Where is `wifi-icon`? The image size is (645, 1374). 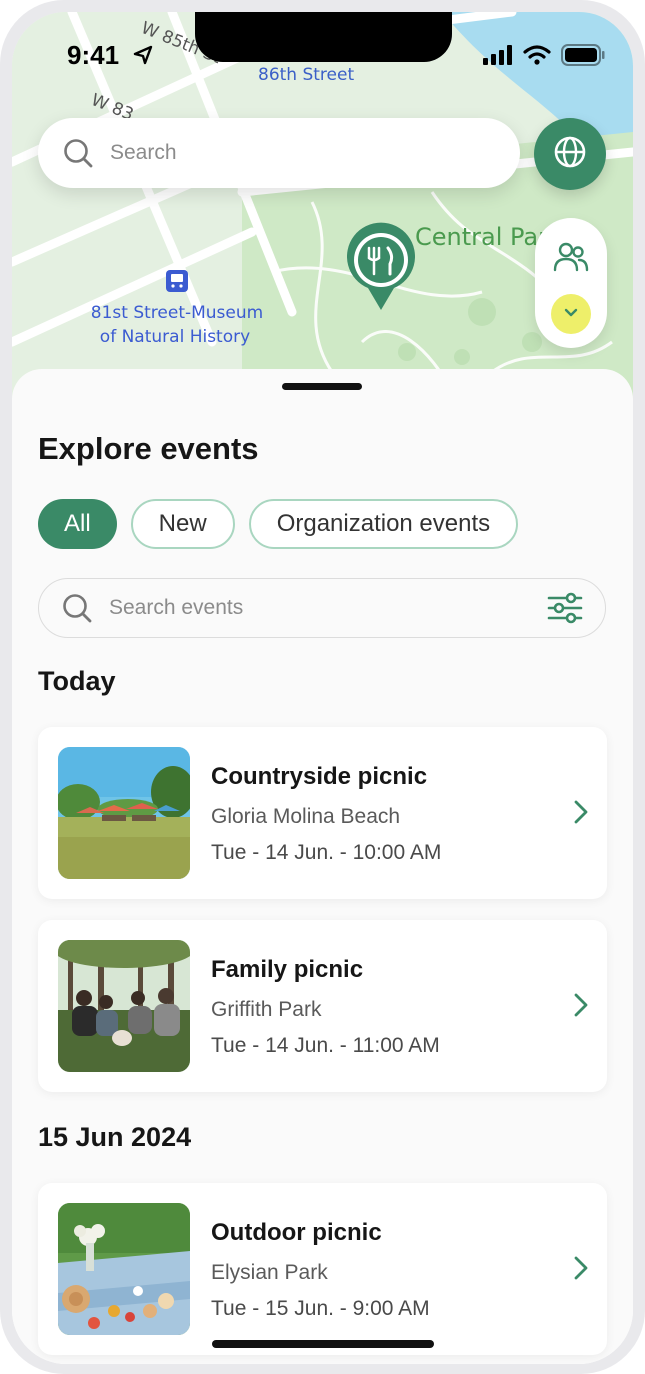
wifi-icon is located at coordinates (537, 57).